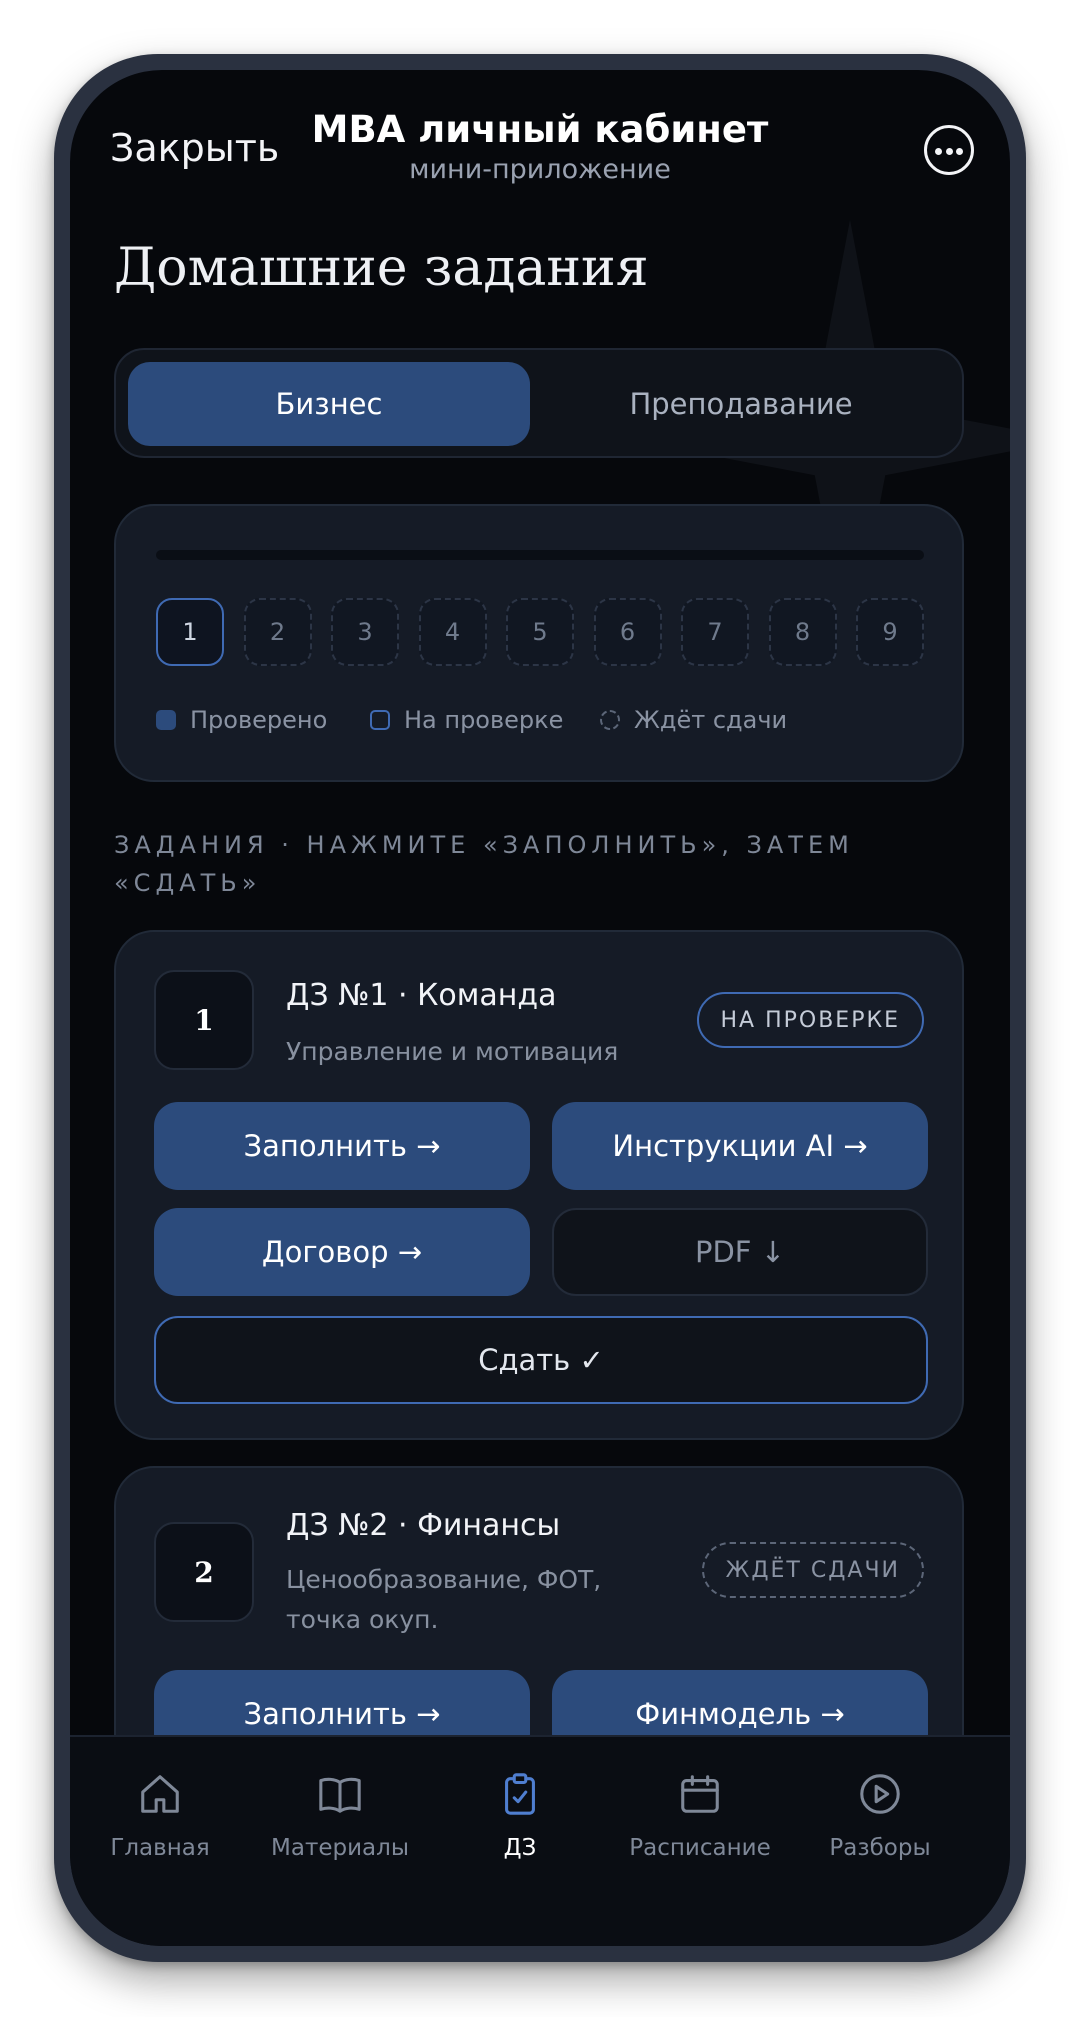  I want to click on step-6: 6, so click(627, 632).